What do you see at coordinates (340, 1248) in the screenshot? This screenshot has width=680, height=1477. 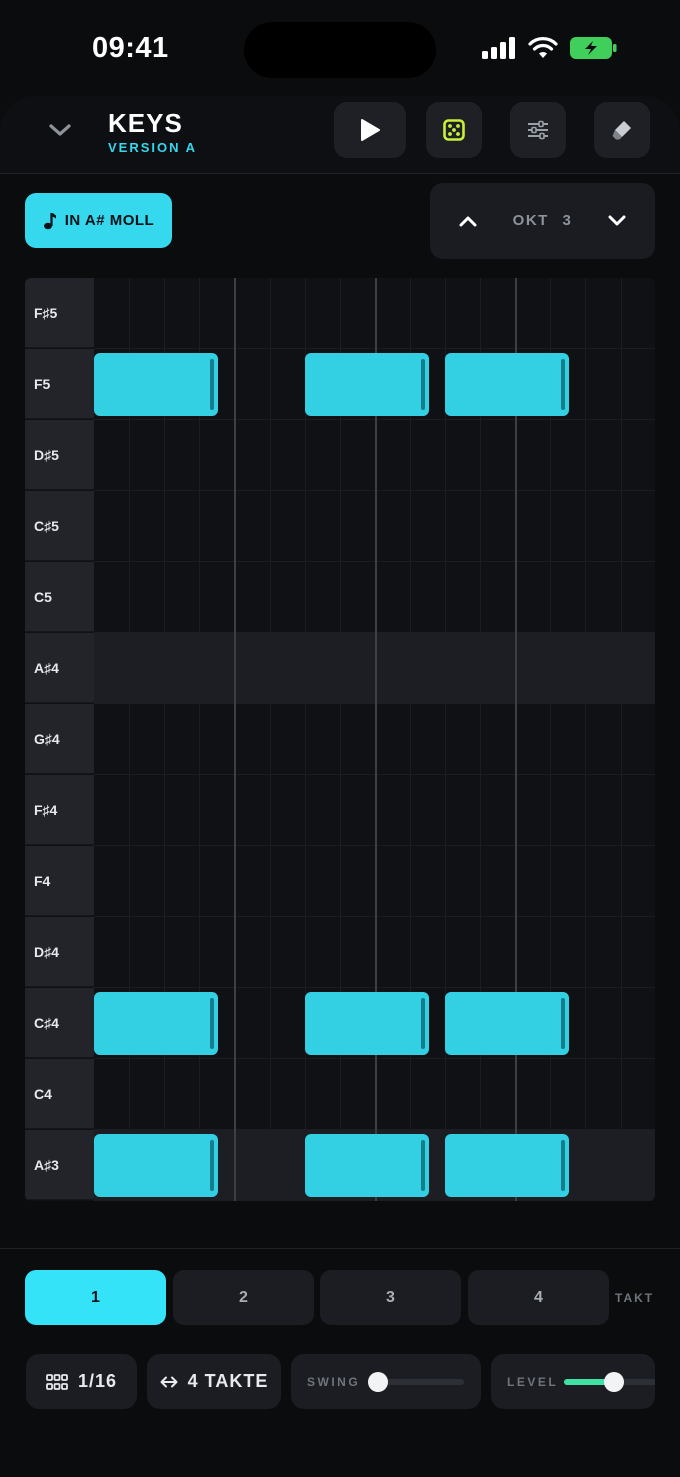 I see `divider` at bounding box center [340, 1248].